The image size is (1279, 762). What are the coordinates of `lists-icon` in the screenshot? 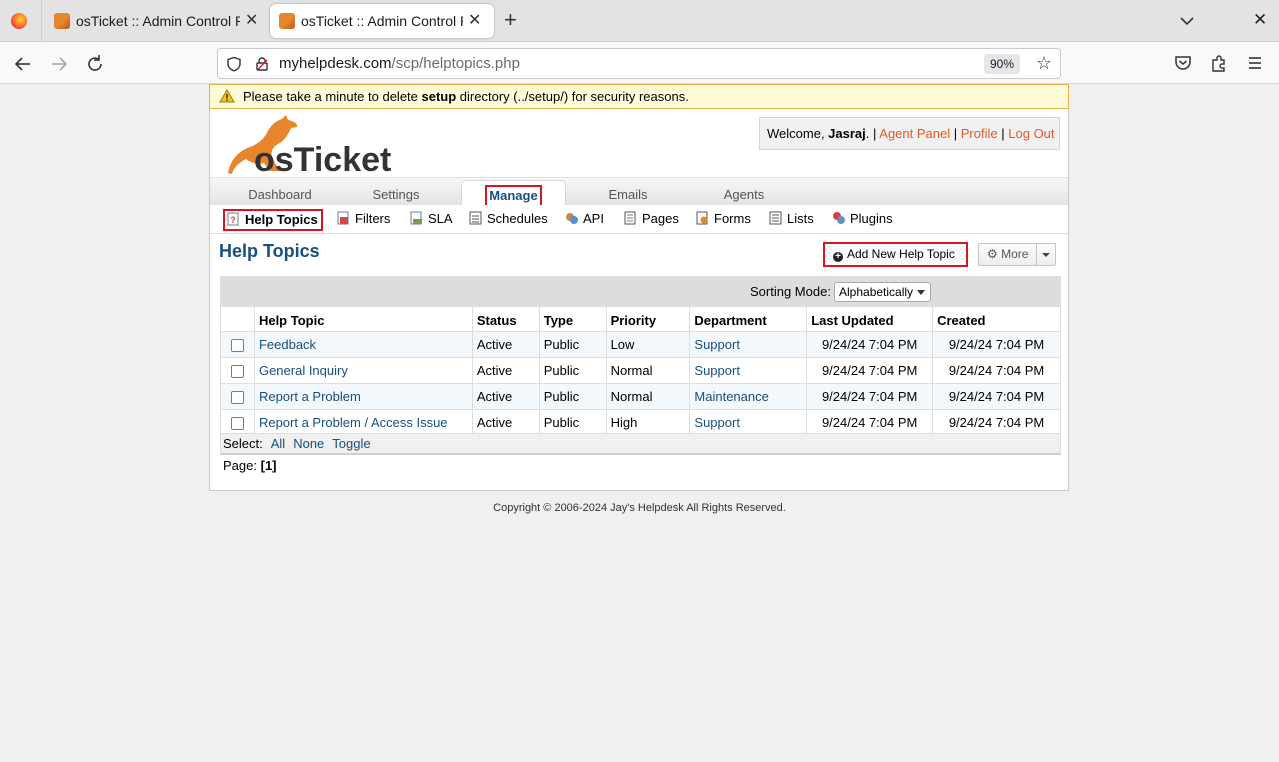 It's located at (775, 218).